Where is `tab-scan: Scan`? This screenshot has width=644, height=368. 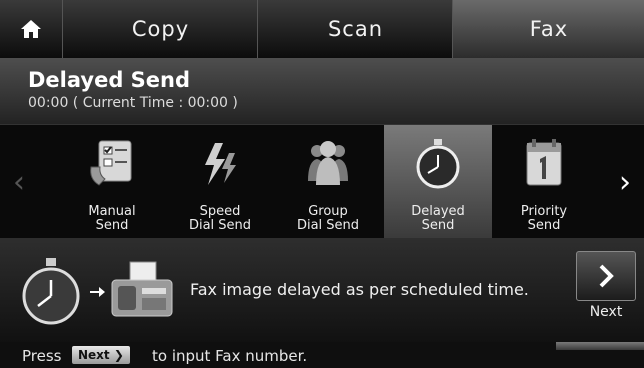 tab-scan: Scan is located at coordinates (355, 29).